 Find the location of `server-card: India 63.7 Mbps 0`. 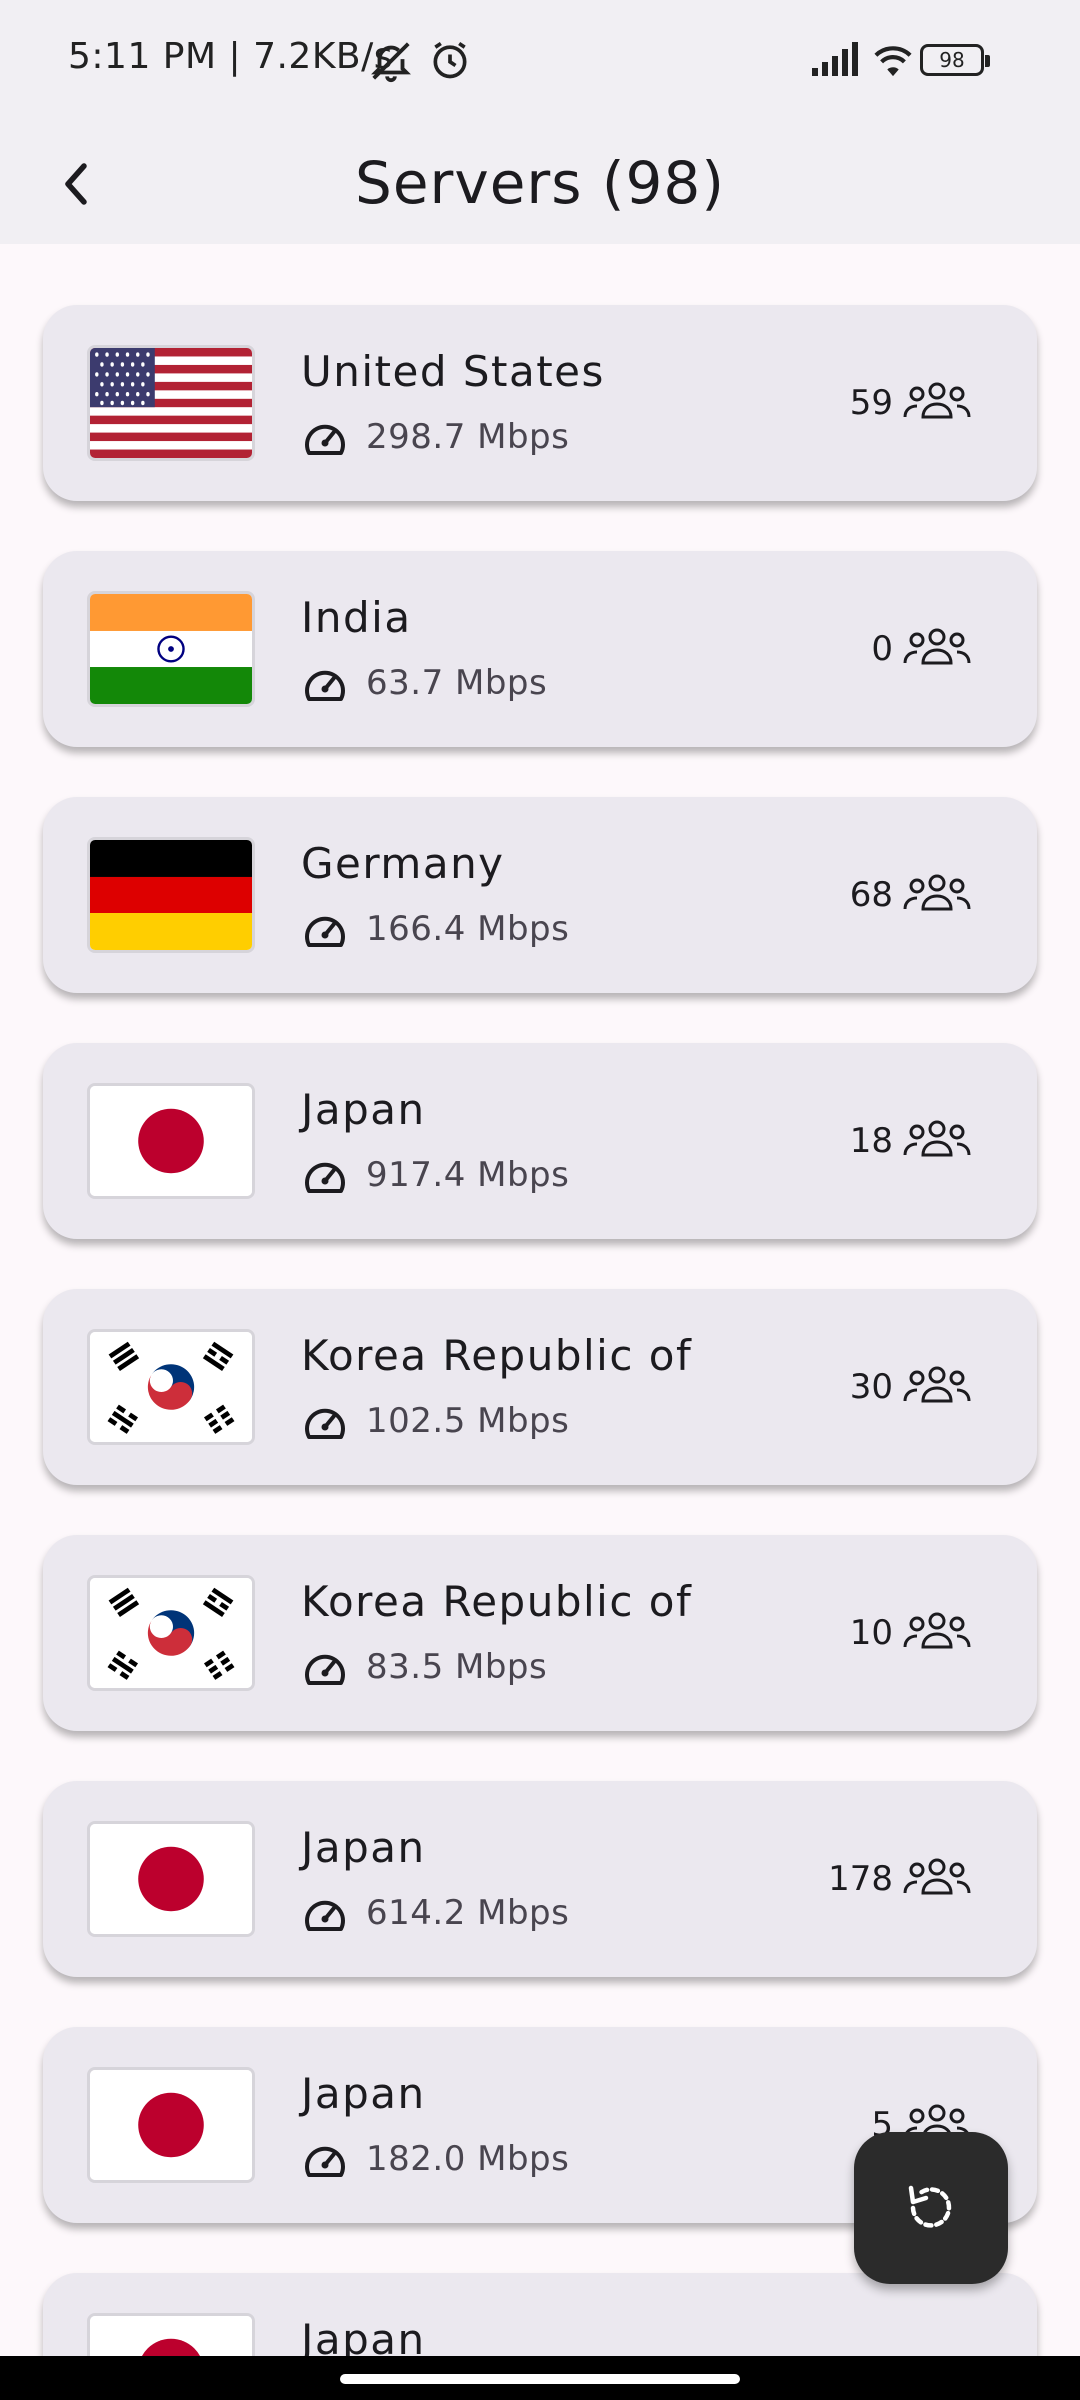

server-card: India 63.7 Mbps 0 is located at coordinates (540, 649).